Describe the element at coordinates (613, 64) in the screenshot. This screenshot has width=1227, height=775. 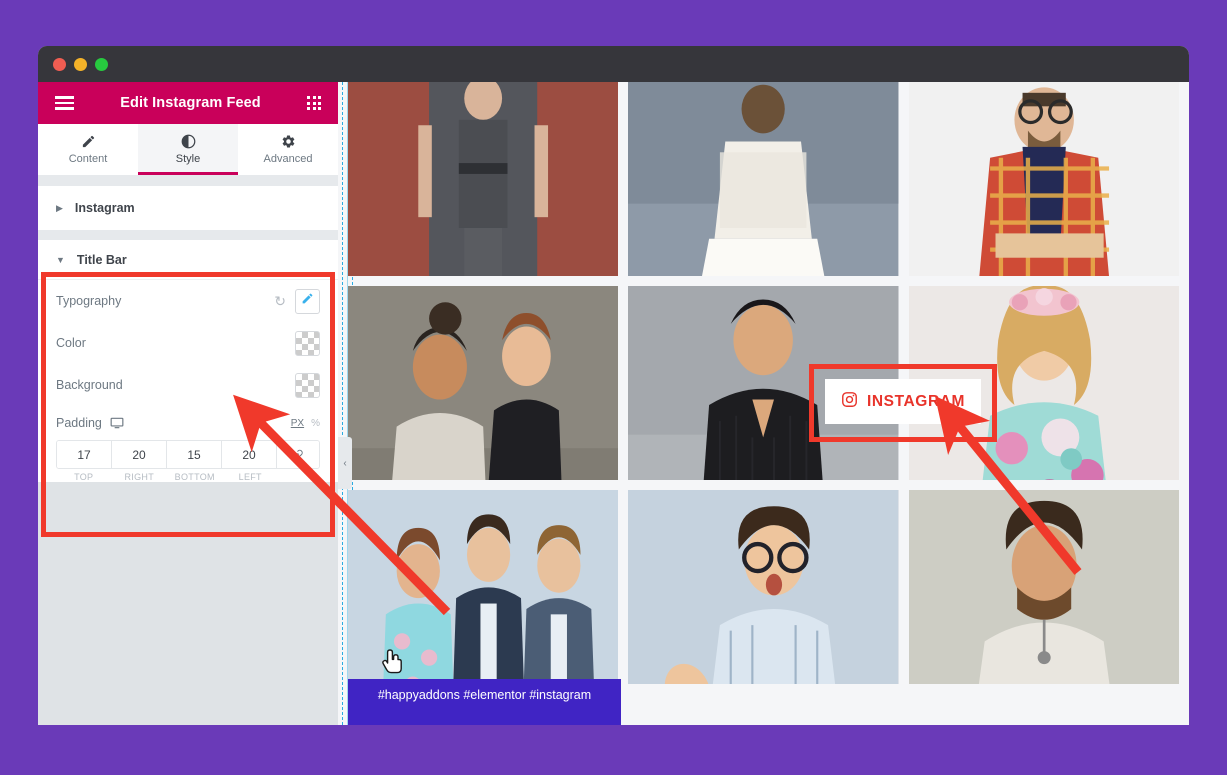
I see `window-titlebar` at that location.